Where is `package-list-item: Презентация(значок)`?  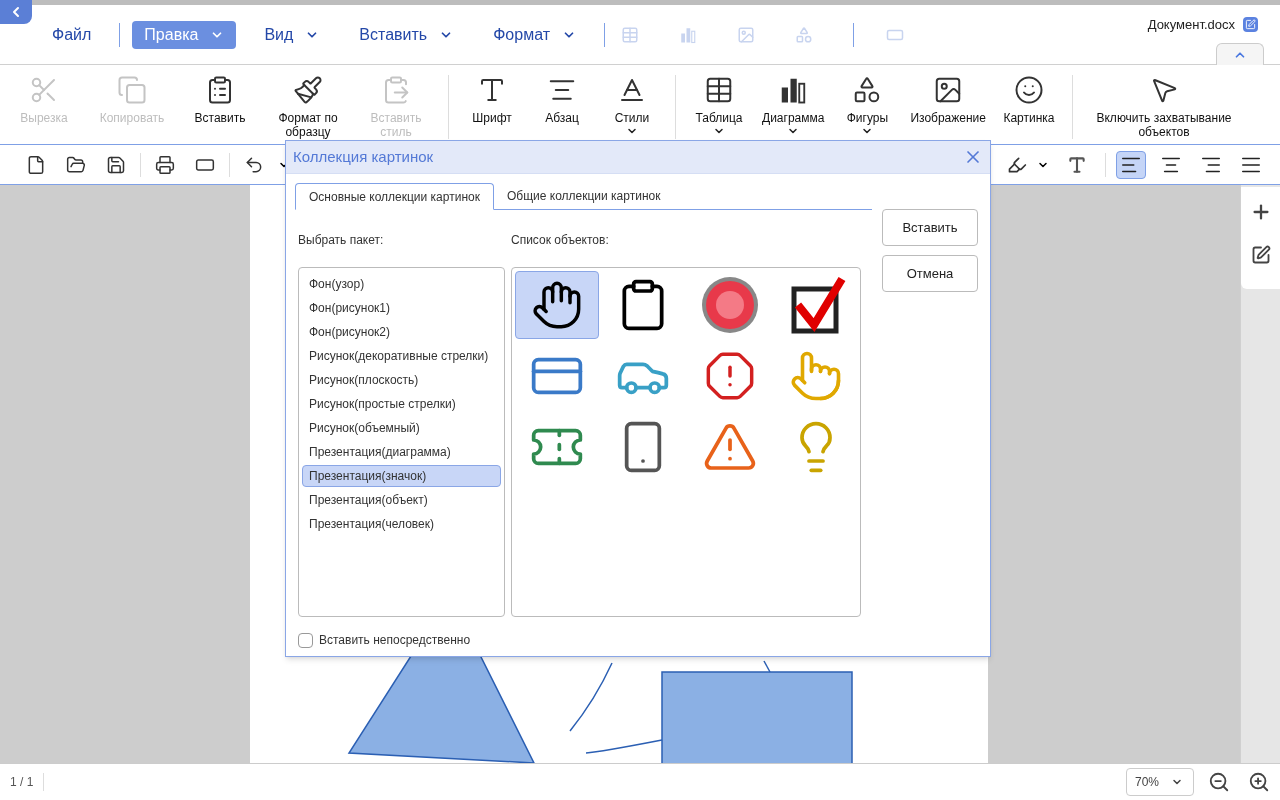
package-list-item: Презентация(значок) is located at coordinates (401, 476).